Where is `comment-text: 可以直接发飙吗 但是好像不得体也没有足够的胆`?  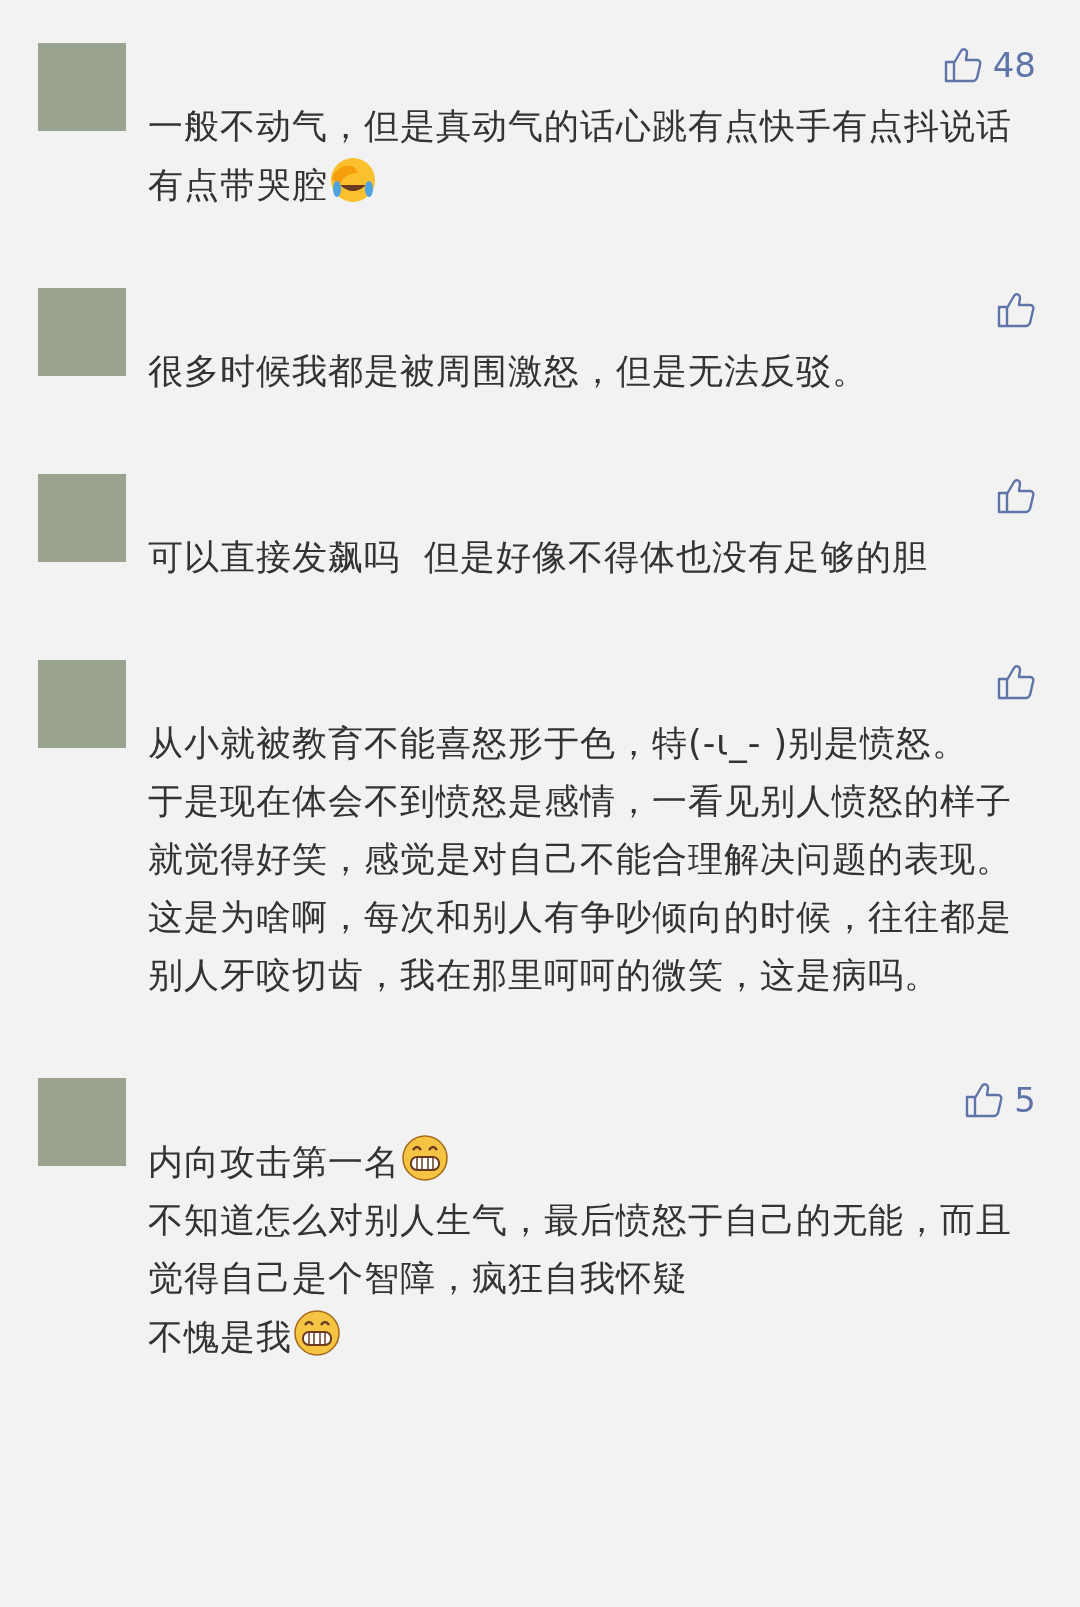
comment-text: 可以直接发飙吗 但是好像不得体也没有足够的胆 is located at coordinates (539, 557).